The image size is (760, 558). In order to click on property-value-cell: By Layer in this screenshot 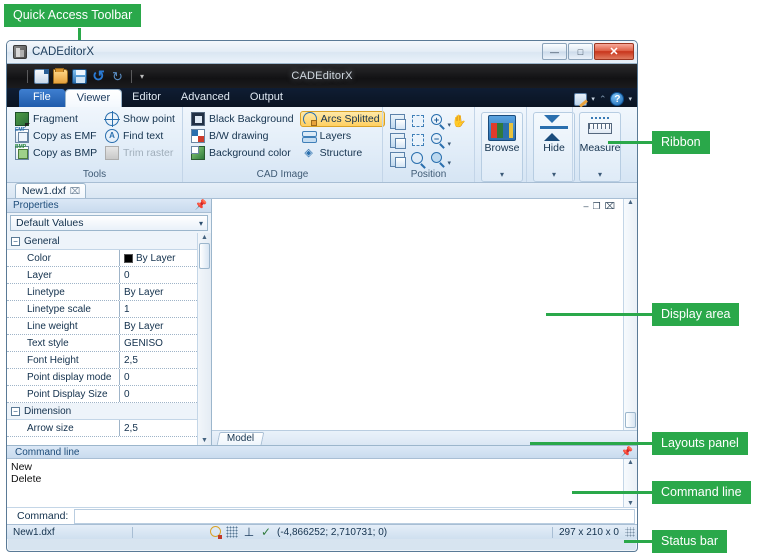, I will do `click(158, 258)`.